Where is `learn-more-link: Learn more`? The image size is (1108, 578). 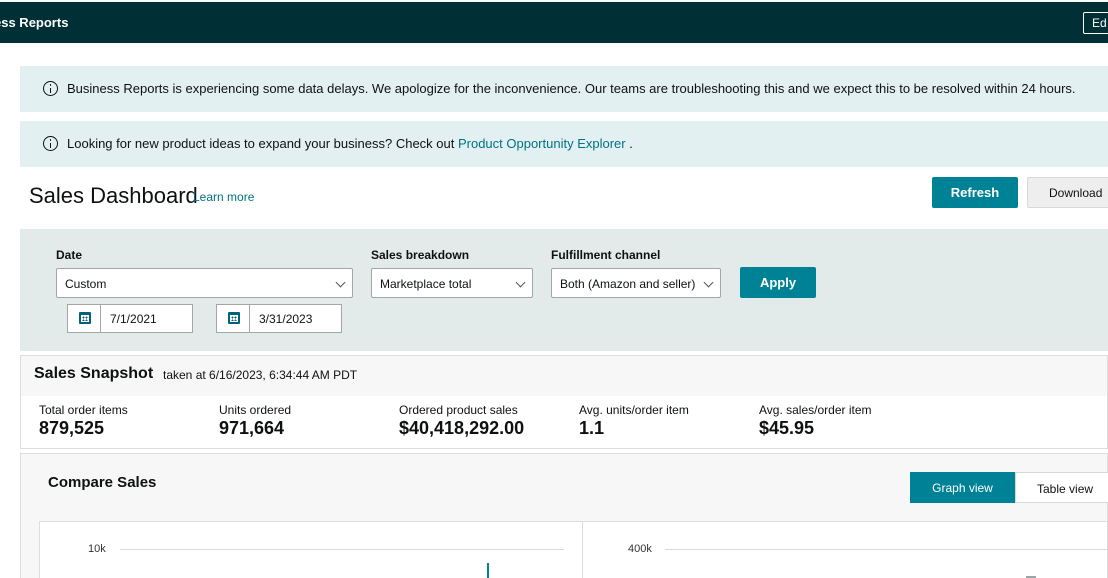
learn-more-link: Learn more is located at coordinates (223, 197).